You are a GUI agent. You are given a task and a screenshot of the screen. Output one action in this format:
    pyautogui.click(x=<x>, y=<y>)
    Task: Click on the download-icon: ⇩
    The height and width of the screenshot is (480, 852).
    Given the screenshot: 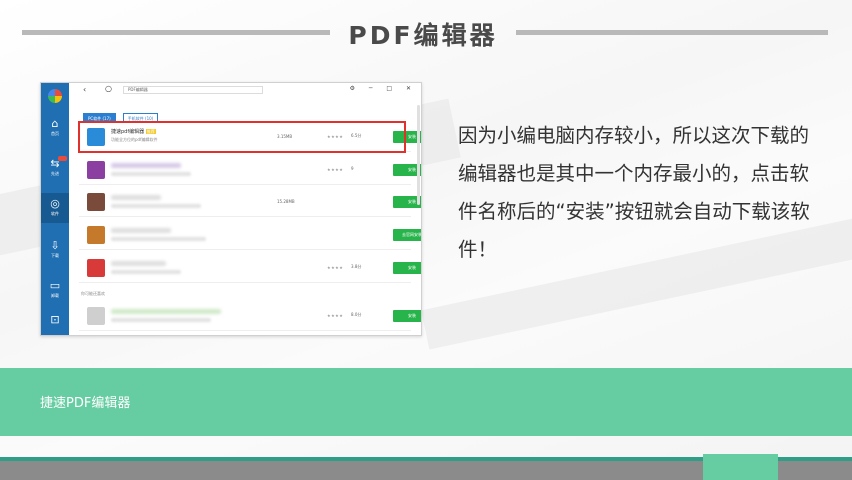 What is the action you would take?
    pyautogui.click(x=55, y=245)
    